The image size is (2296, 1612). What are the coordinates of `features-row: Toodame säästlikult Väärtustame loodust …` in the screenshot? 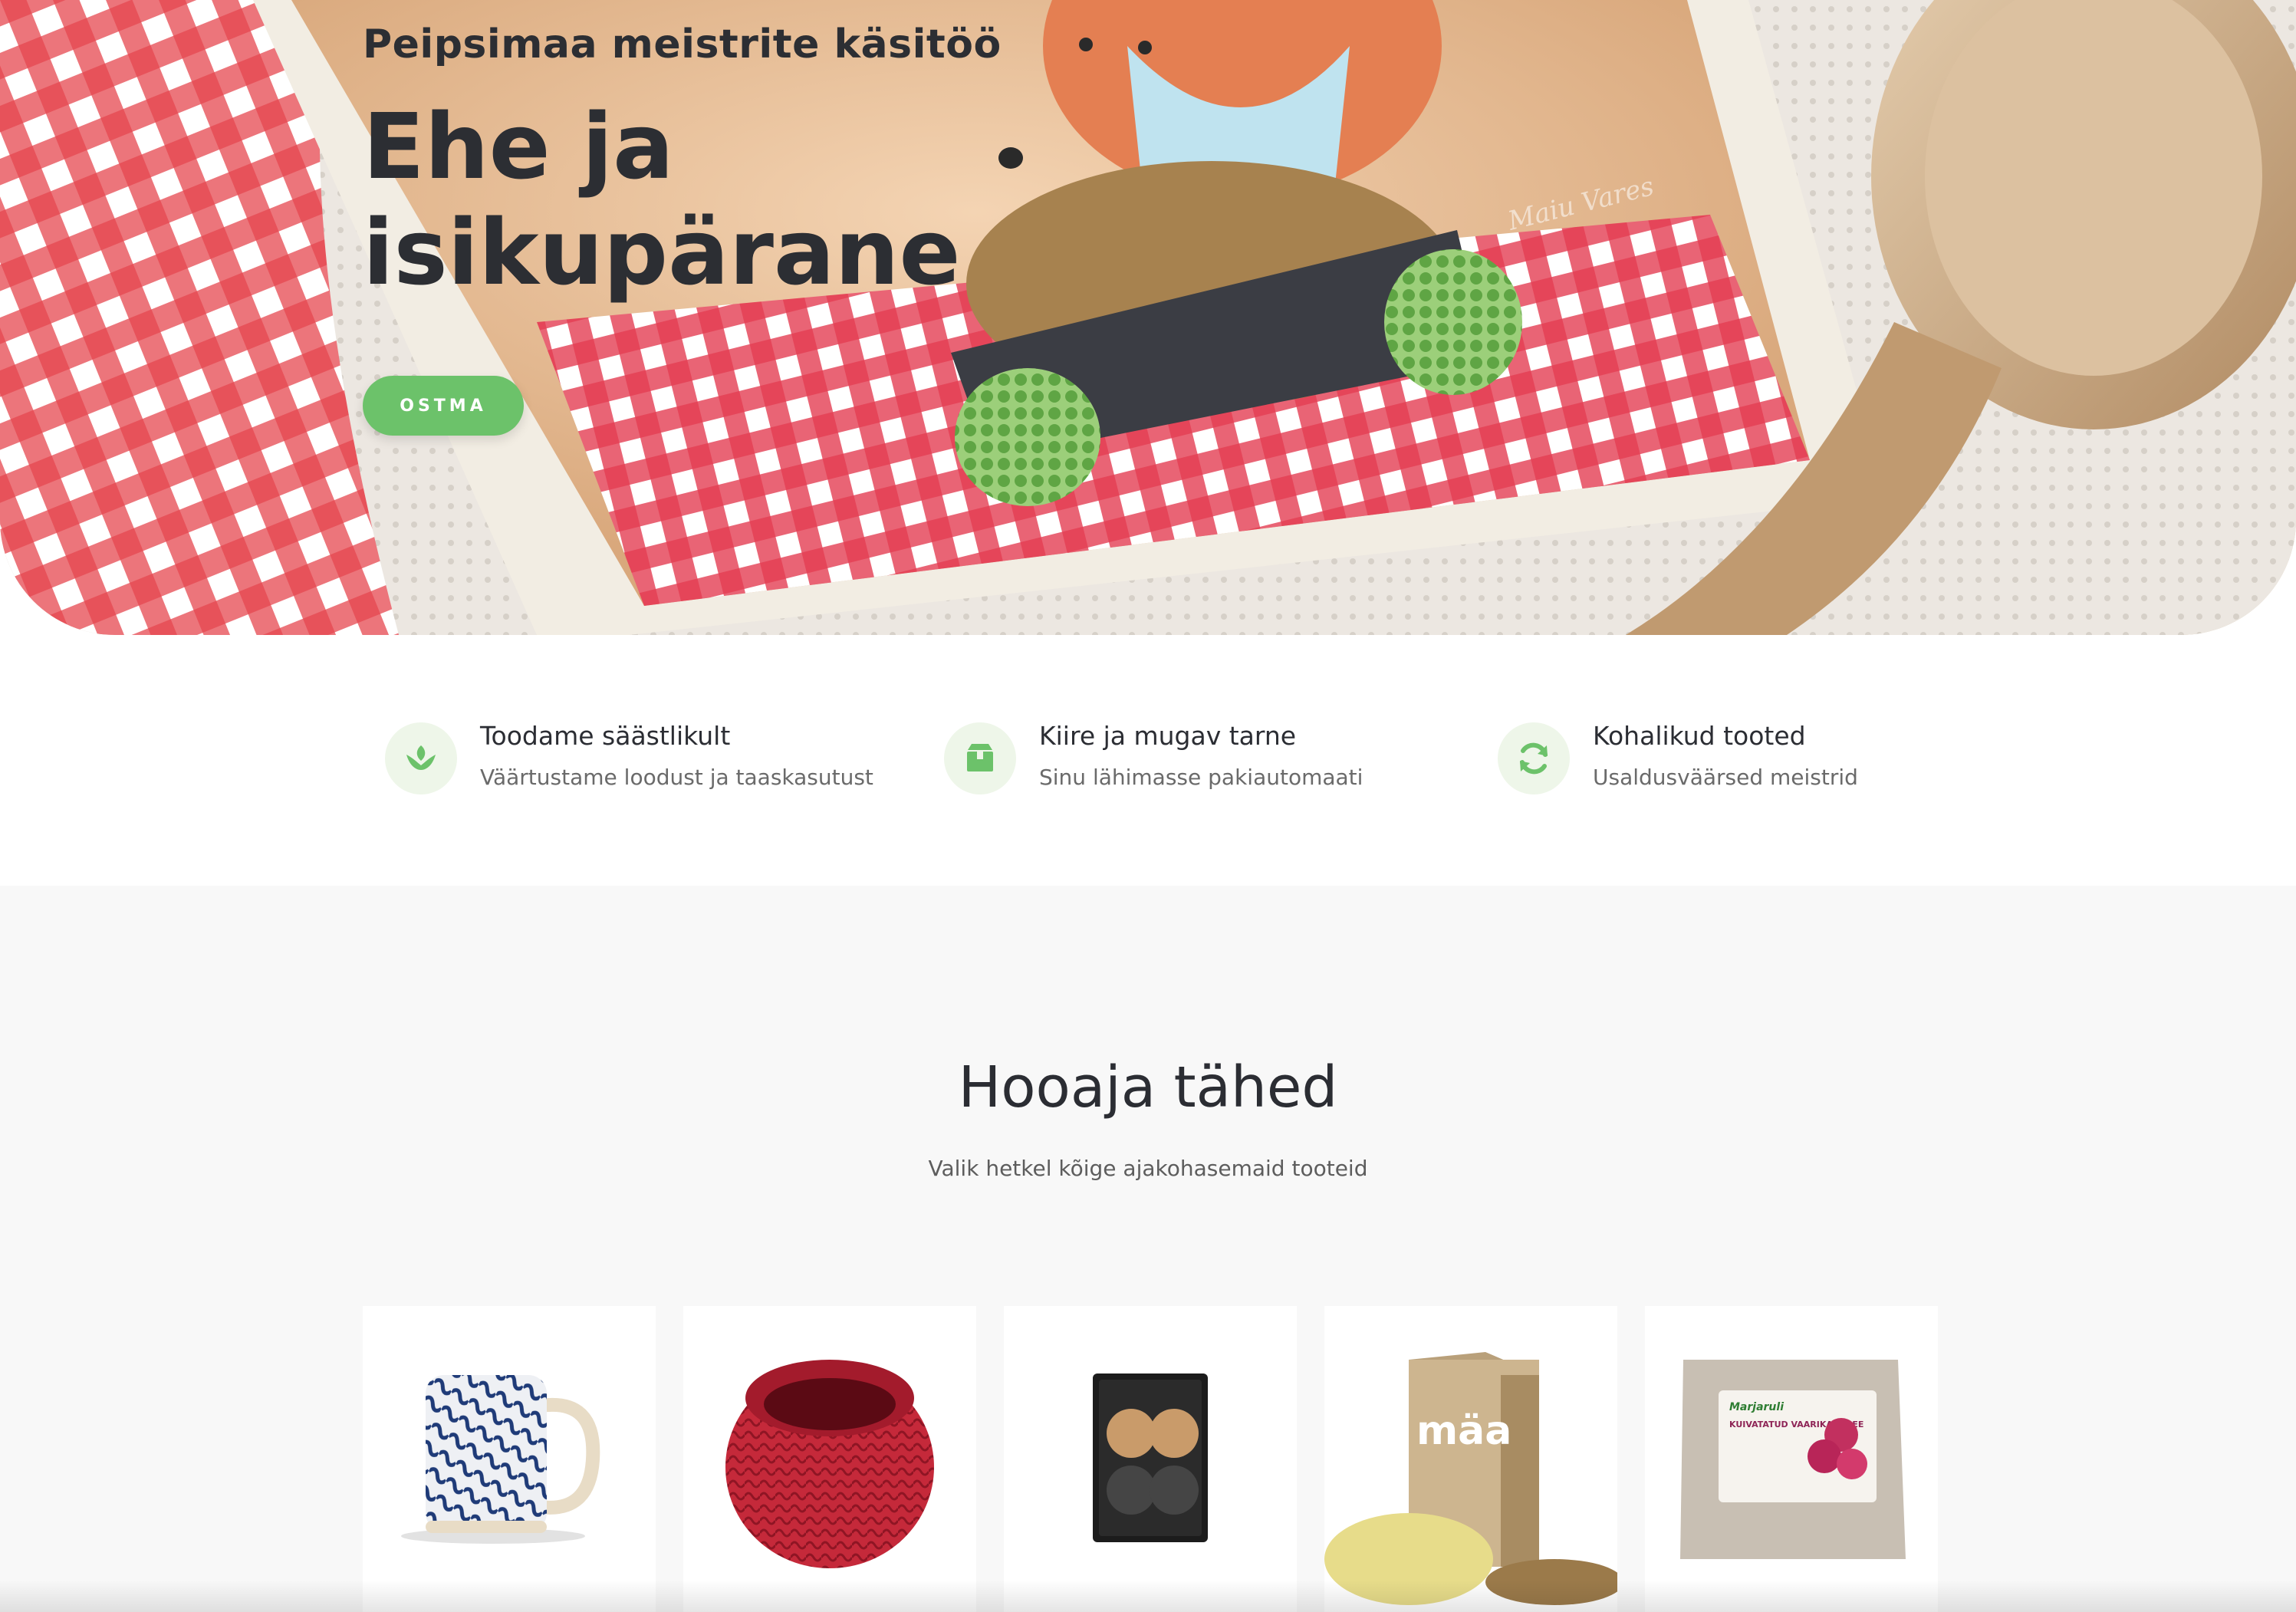 It's located at (1148, 759).